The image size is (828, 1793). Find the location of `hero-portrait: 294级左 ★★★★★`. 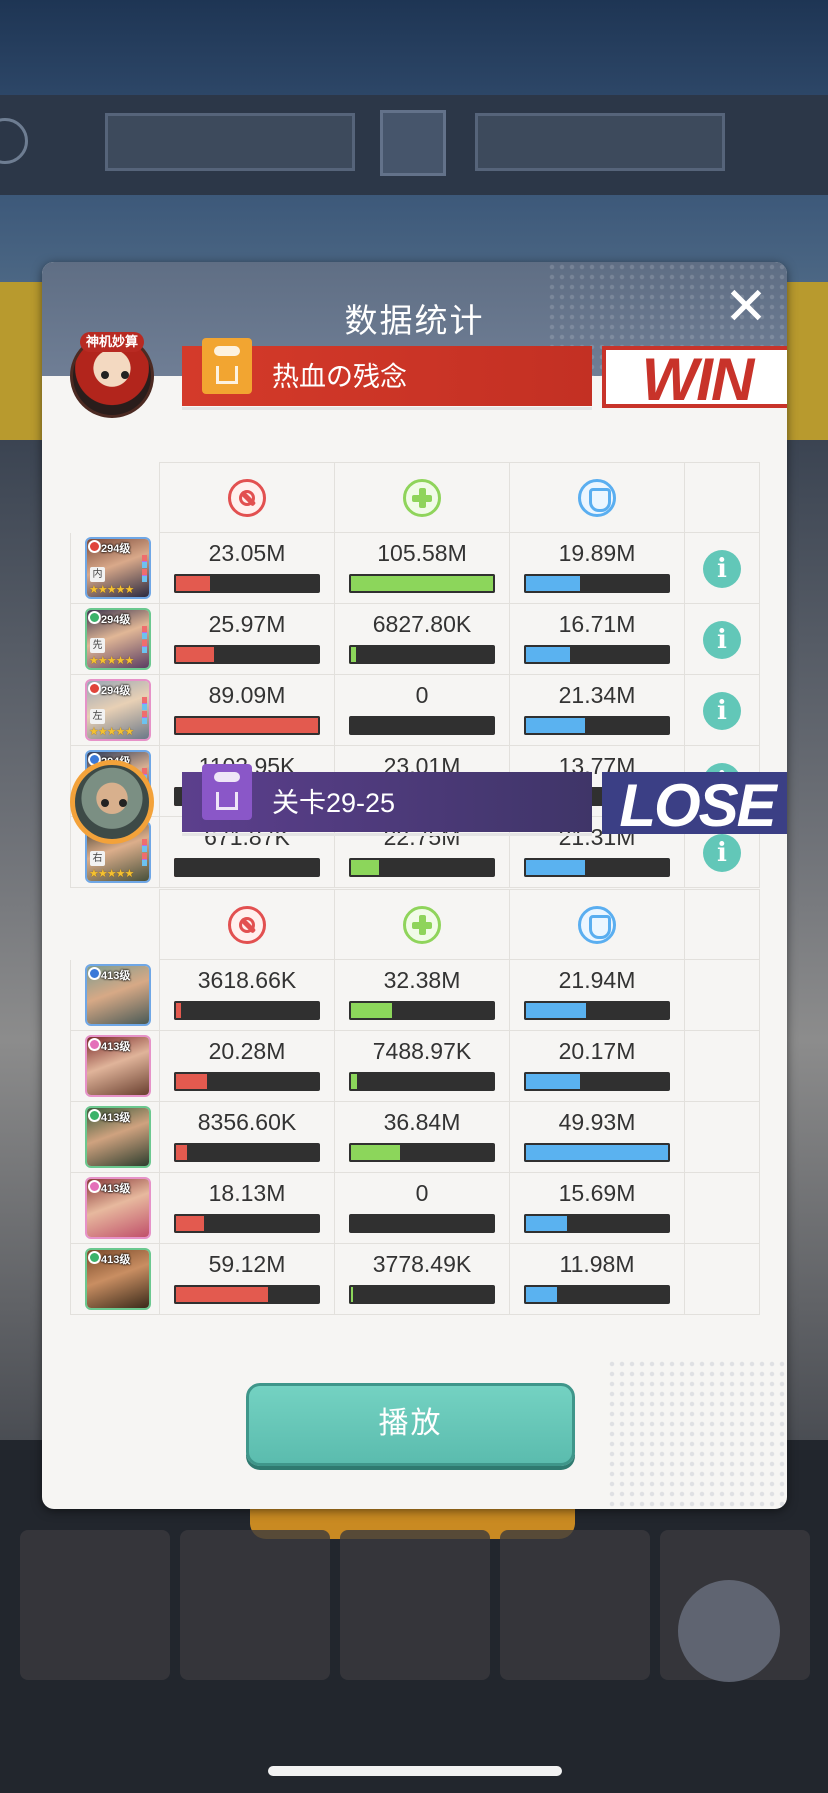

hero-portrait: 294级左 ★★★★★ is located at coordinates (118, 710).